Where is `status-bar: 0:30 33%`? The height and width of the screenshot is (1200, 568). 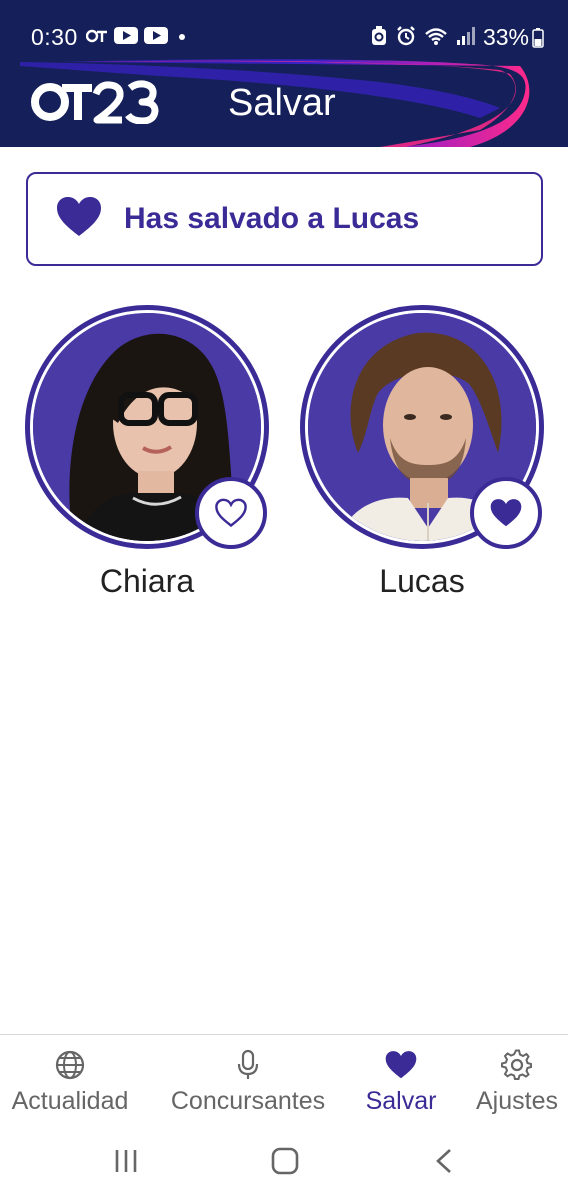
status-bar: 0:30 33% is located at coordinates (284, 31).